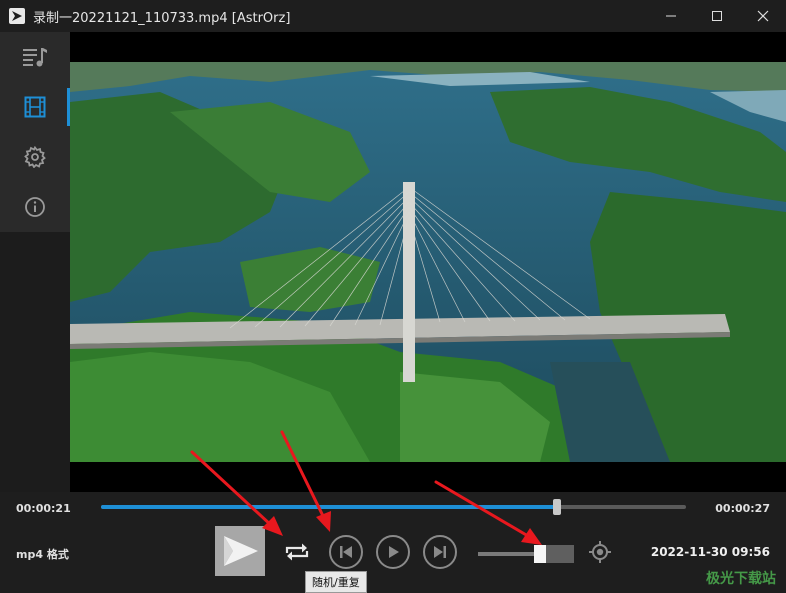 This screenshot has height=593, width=786. I want to click on volume-slider, so click(526, 554).